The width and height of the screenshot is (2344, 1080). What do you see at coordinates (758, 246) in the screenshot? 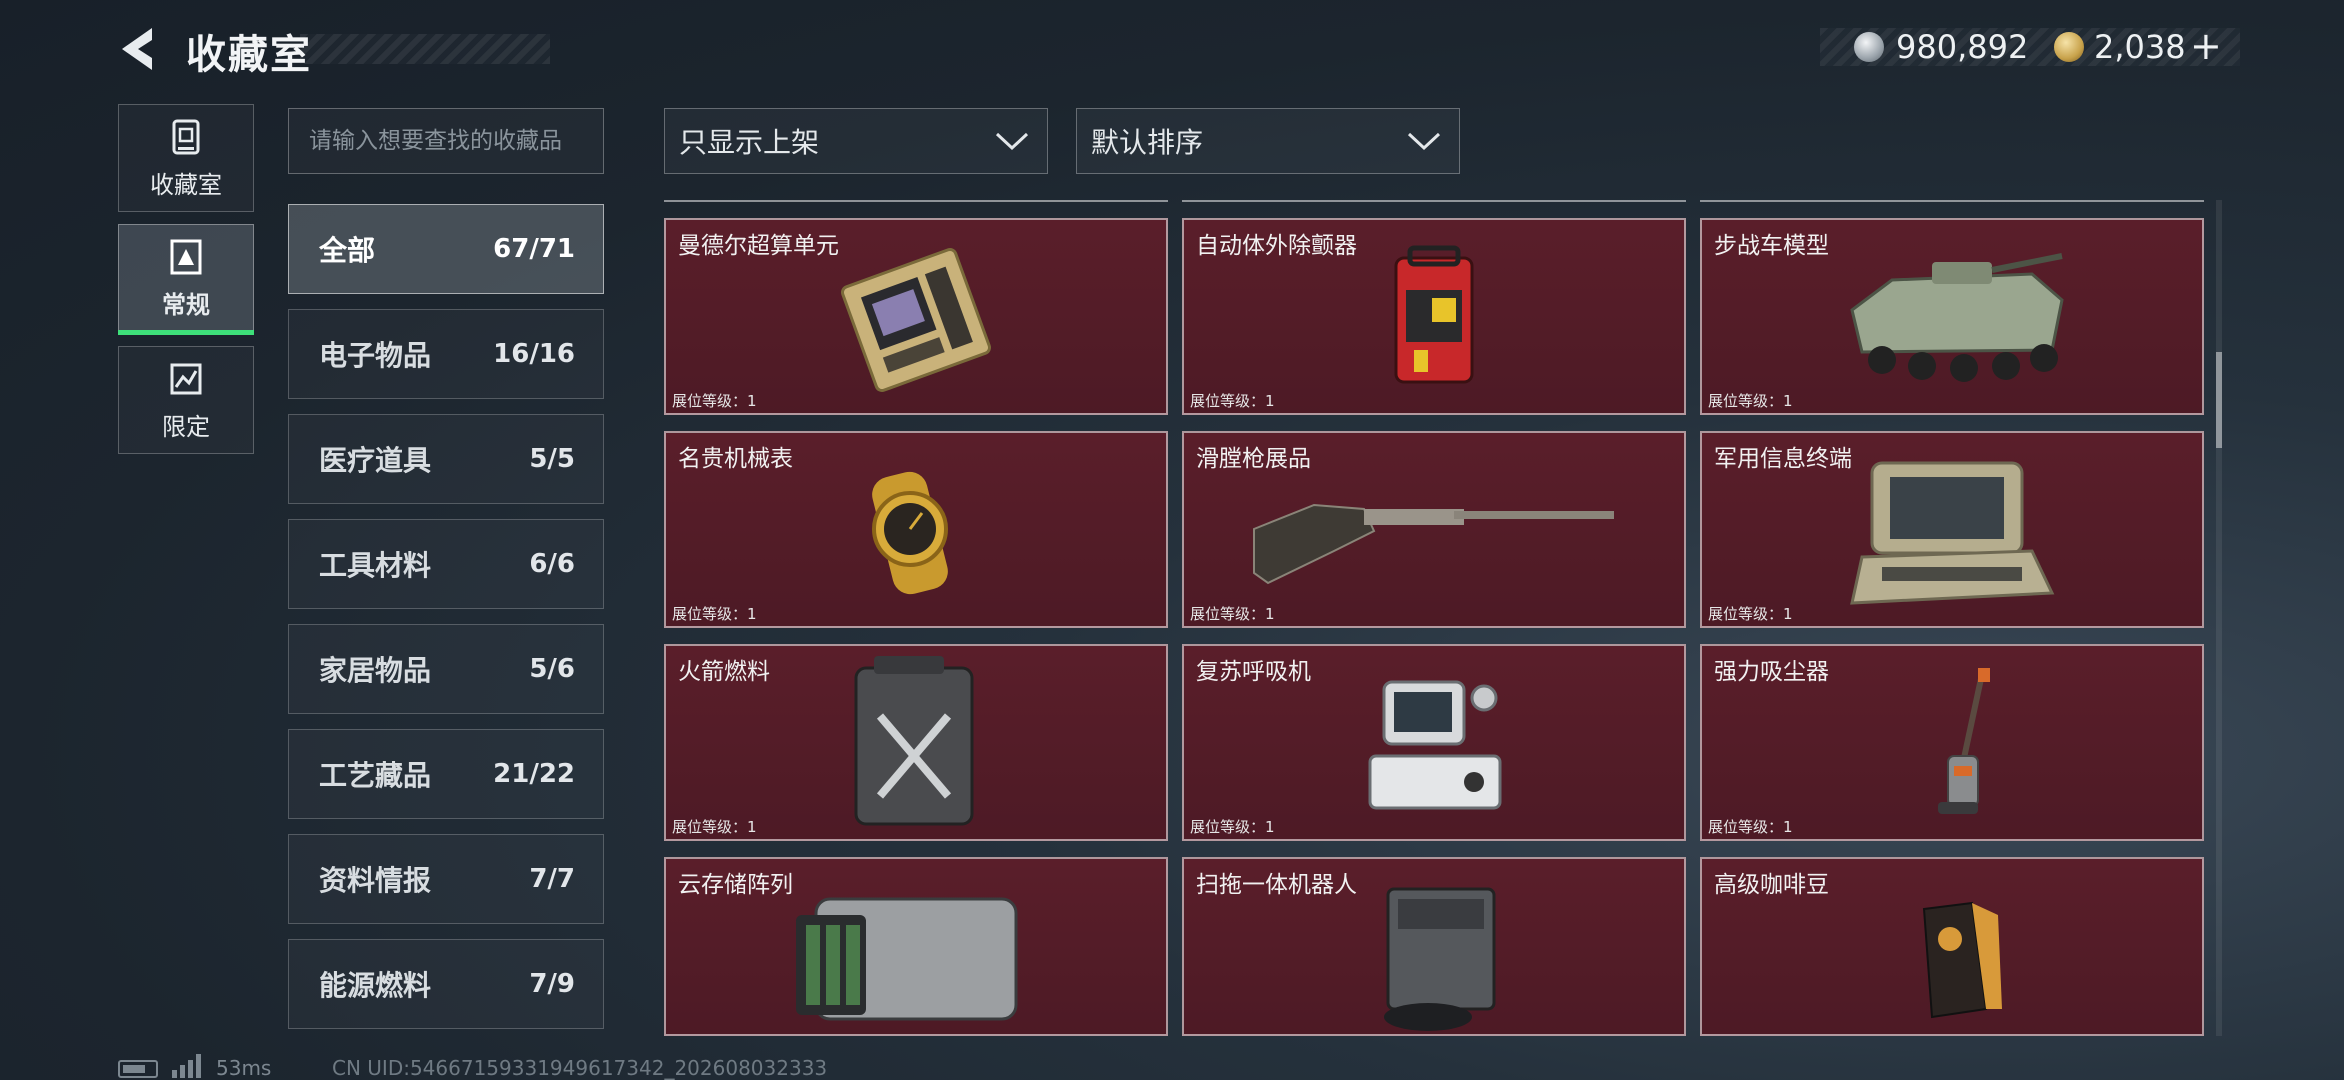
I see `item-name: 曼德尔超算单元` at bounding box center [758, 246].